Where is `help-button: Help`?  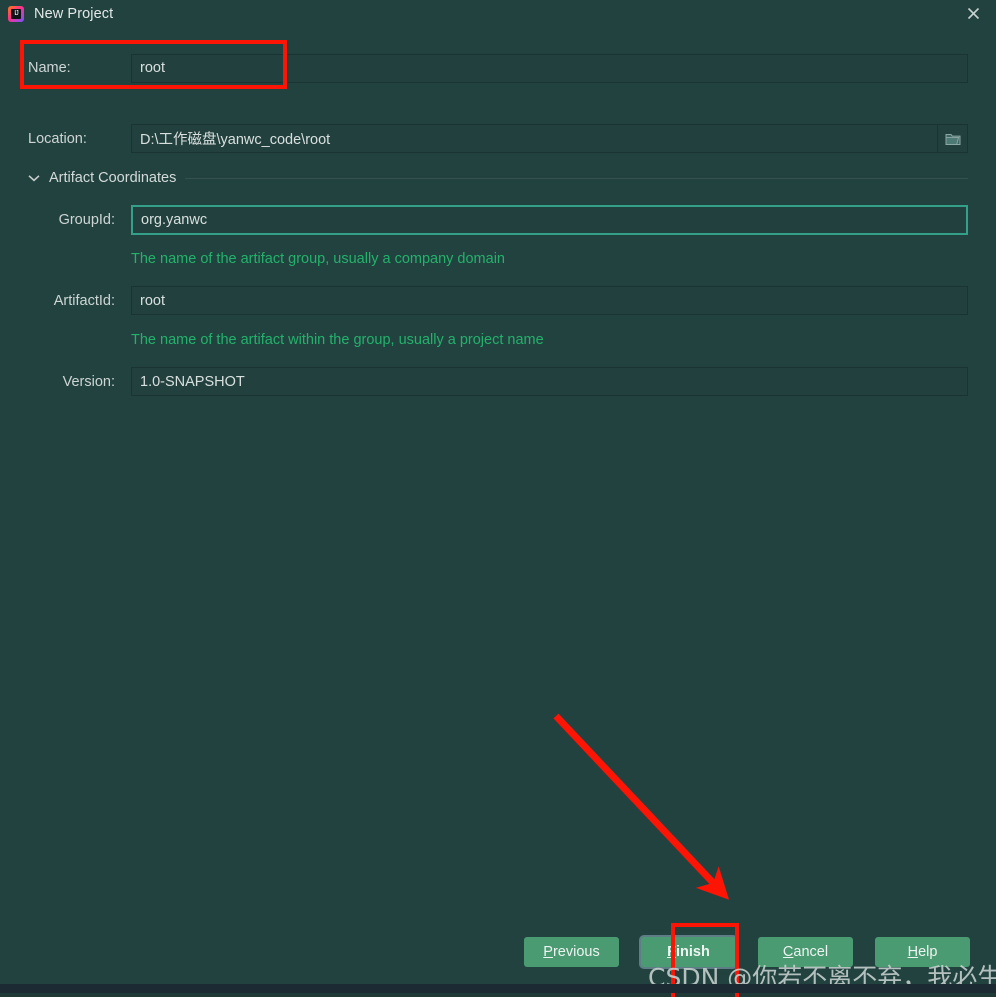
help-button: Help is located at coordinates (922, 952).